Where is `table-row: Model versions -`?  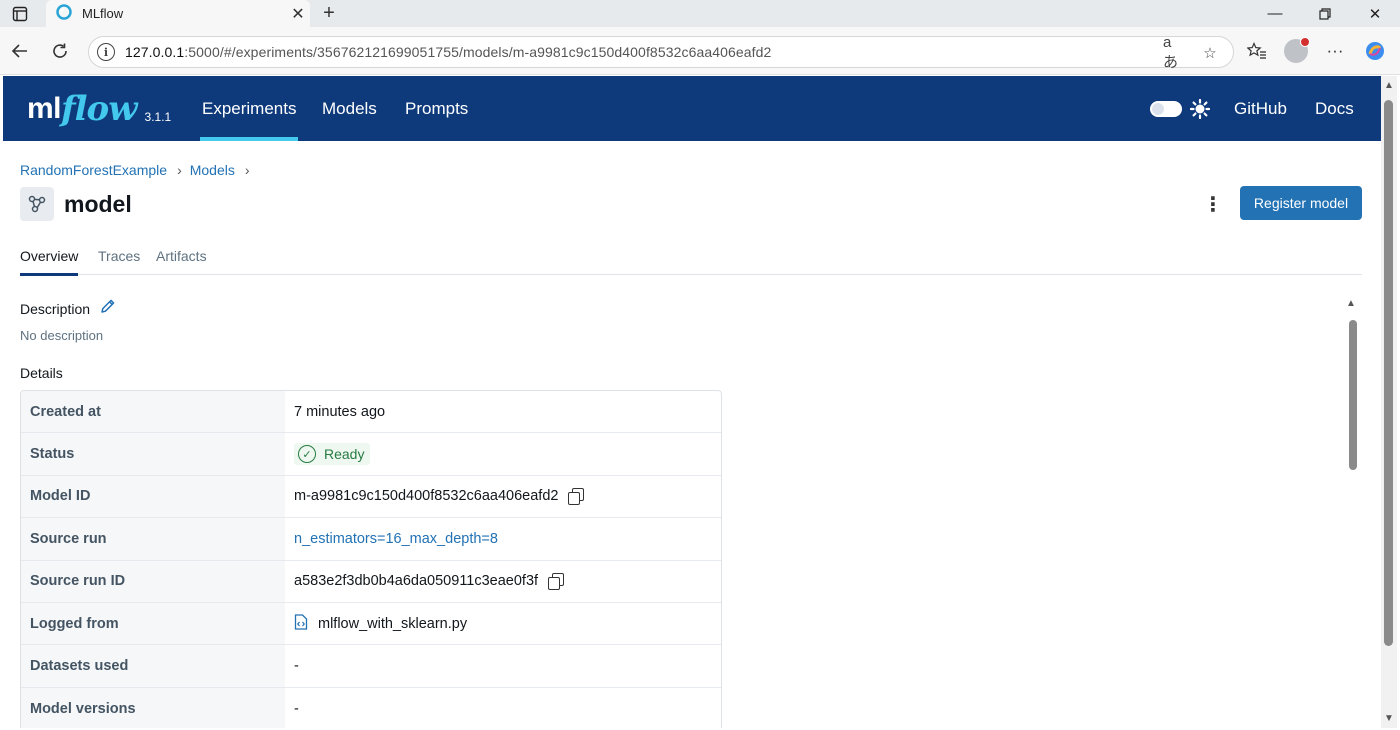 table-row: Model versions - is located at coordinates (371, 707).